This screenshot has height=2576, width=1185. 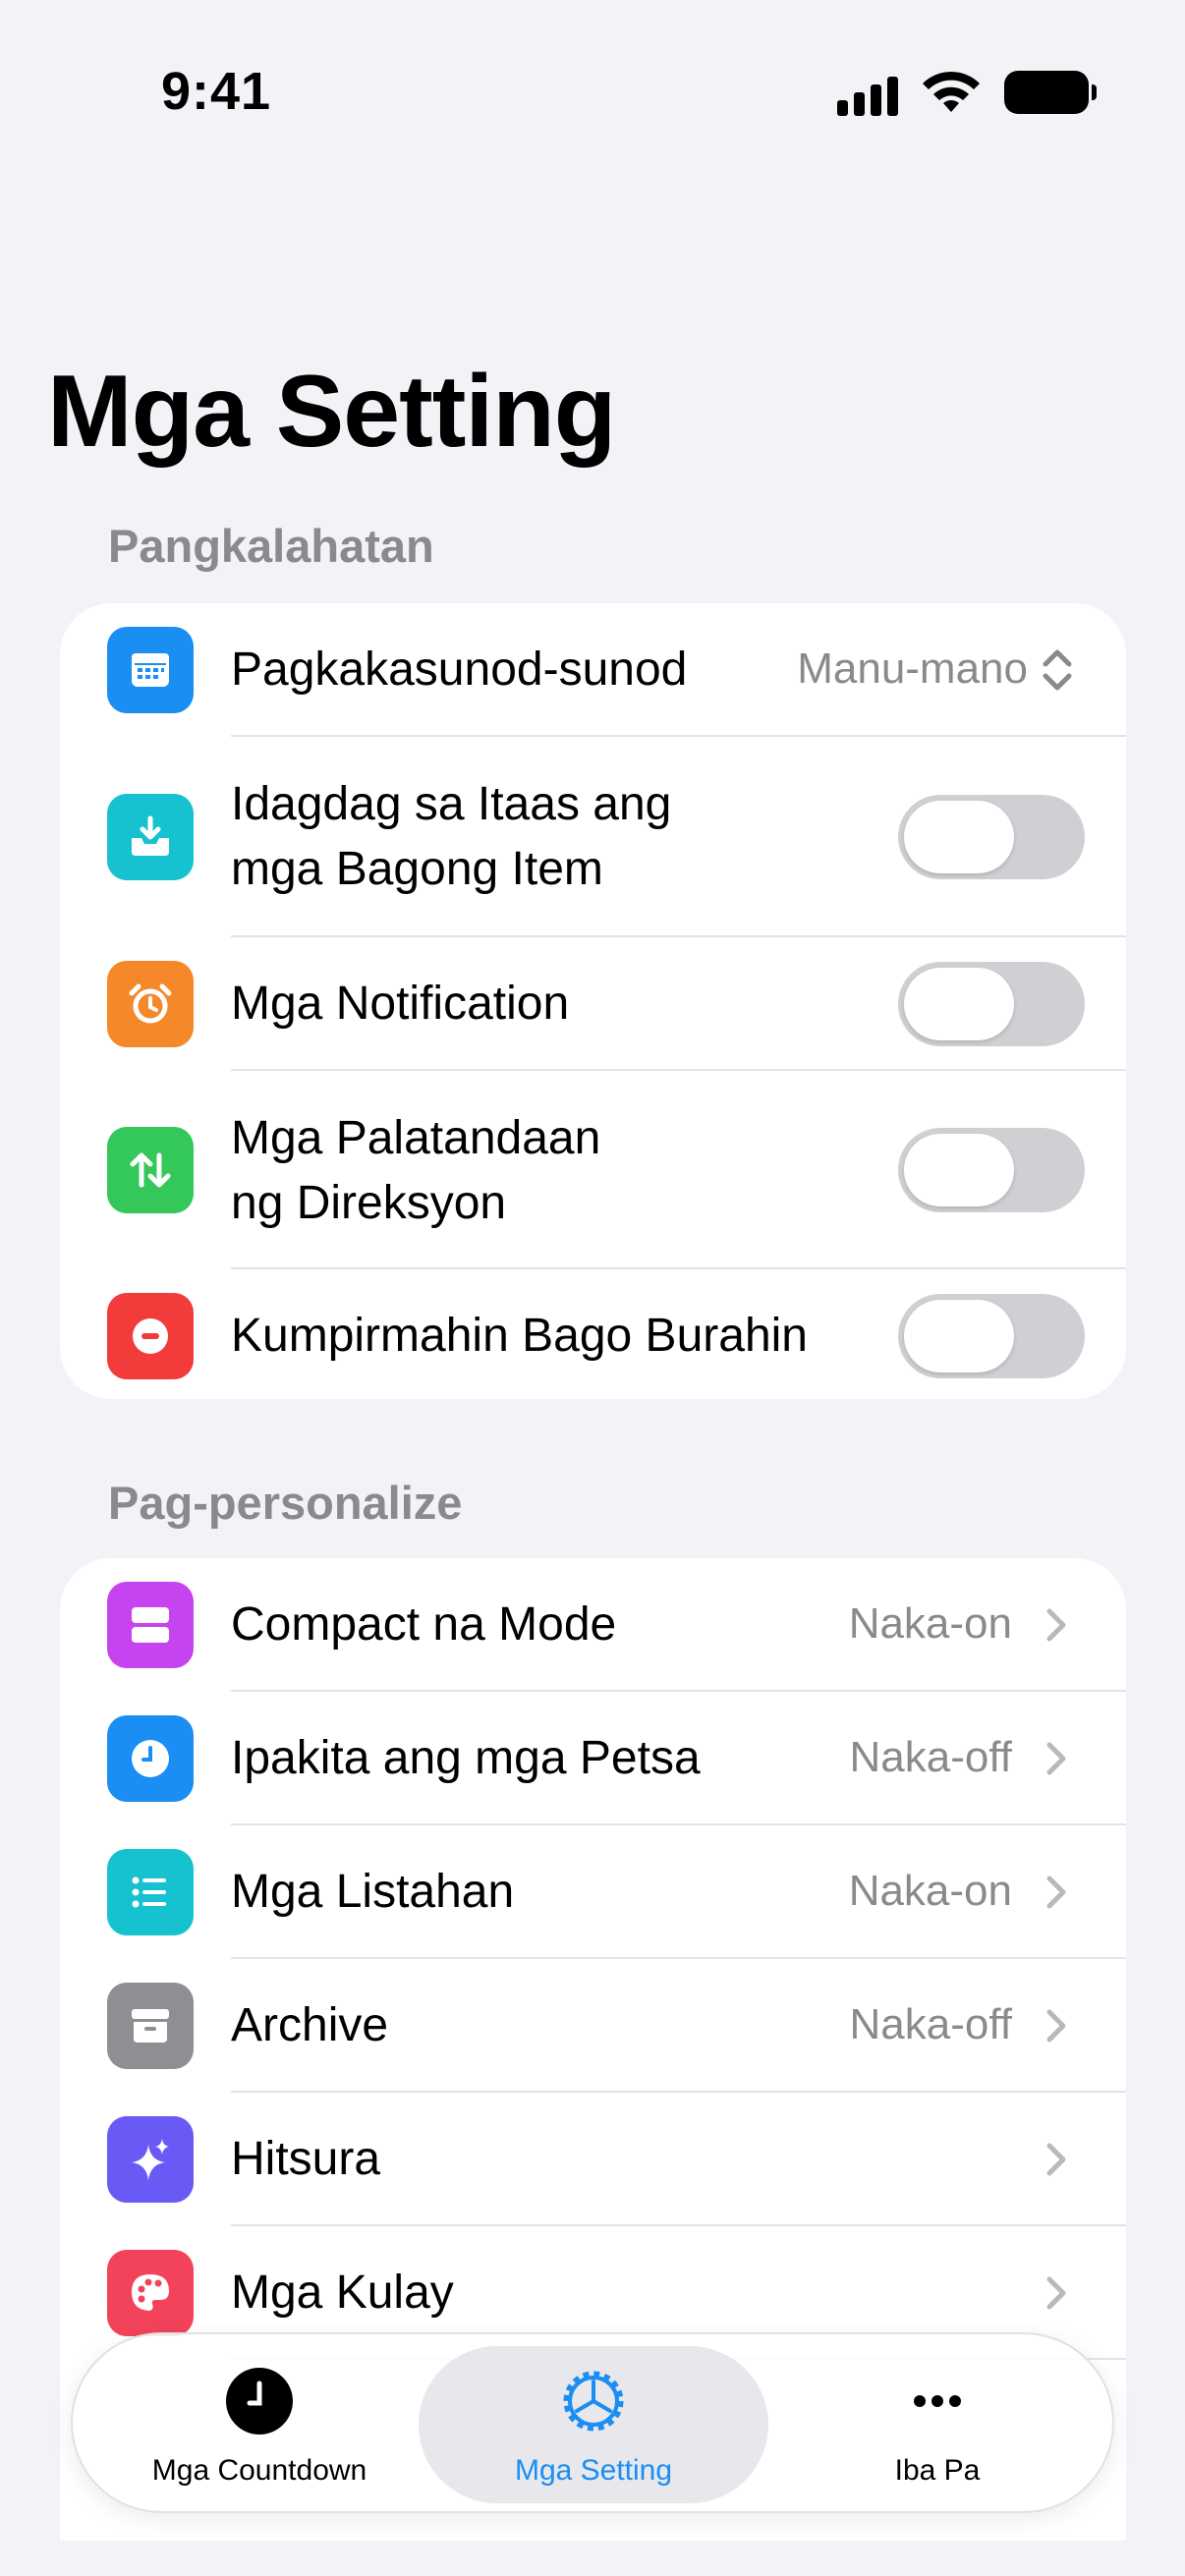 I want to click on wifi-icon, so click(x=952, y=91).